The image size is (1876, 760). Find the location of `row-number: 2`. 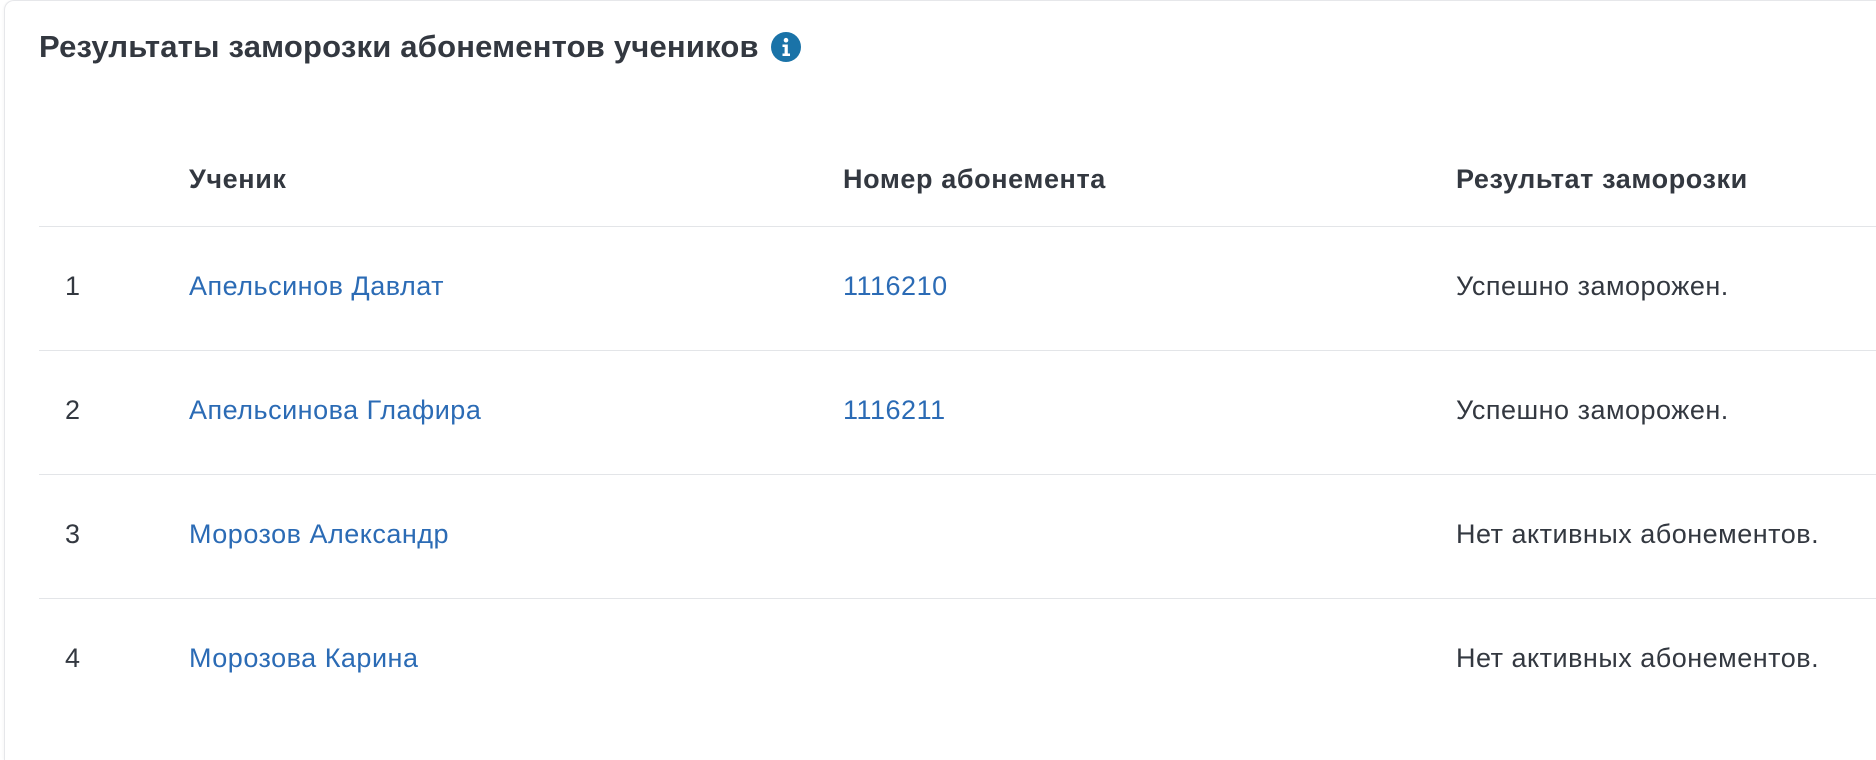

row-number: 2 is located at coordinates (73, 410).